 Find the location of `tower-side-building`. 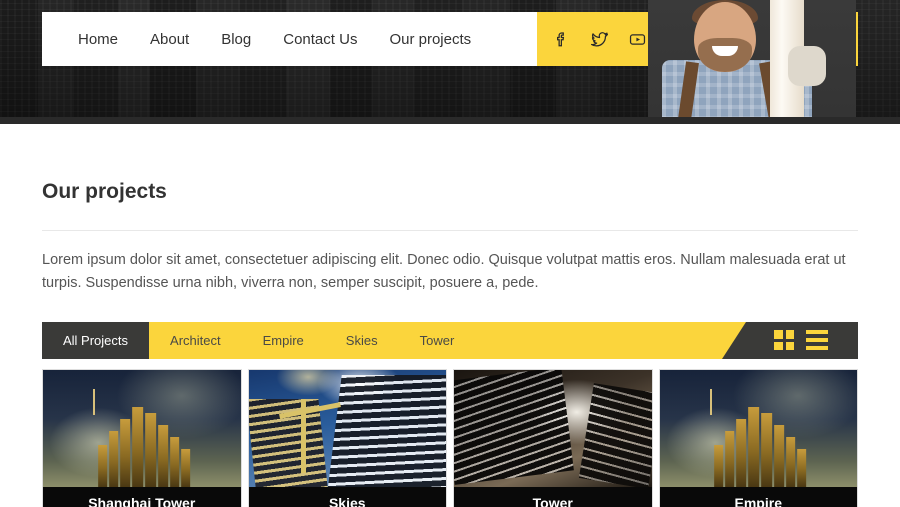

tower-side-building is located at coordinates (615, 435).